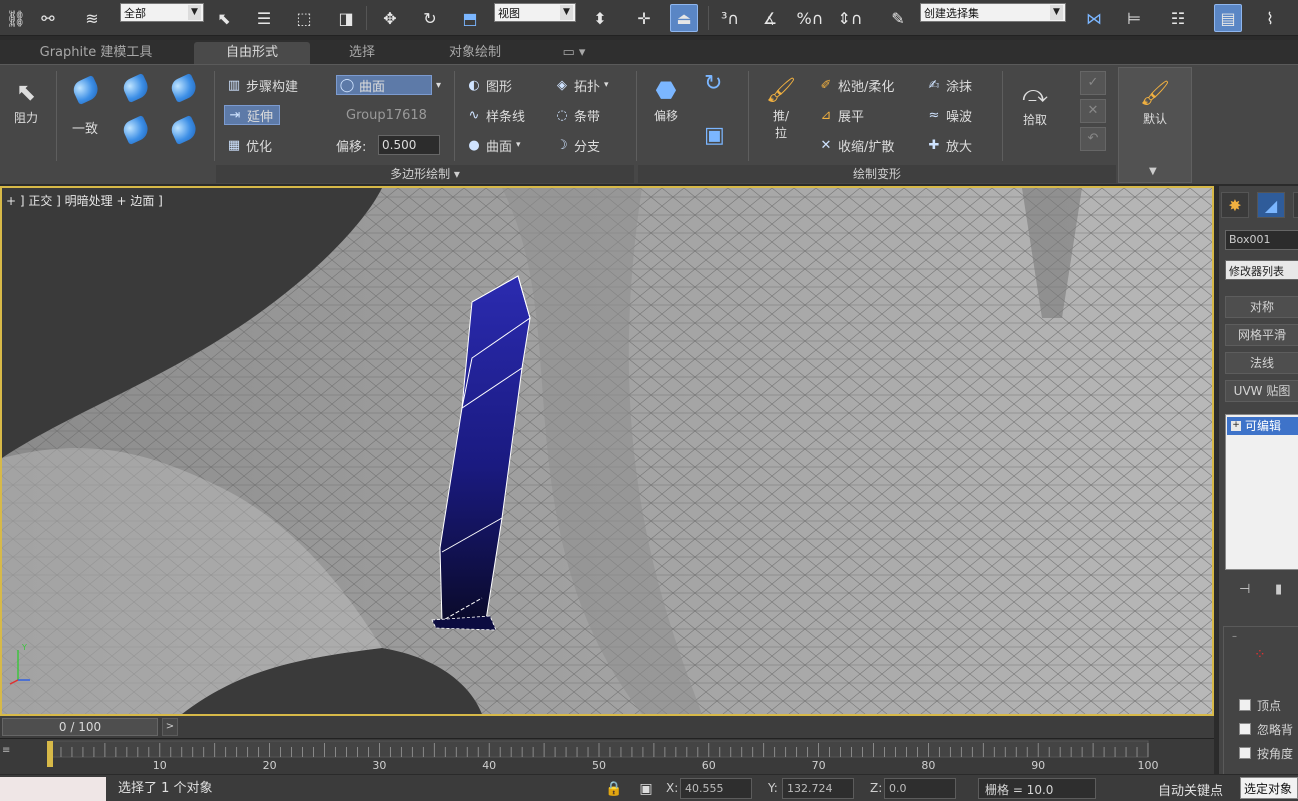 The width and height of the screenshot is (1298, 801). What do you see at coordinates (1178, 18) in the screenshot?
I see `layer-manager-icon: ☷` at bounding box center [1178, 18].